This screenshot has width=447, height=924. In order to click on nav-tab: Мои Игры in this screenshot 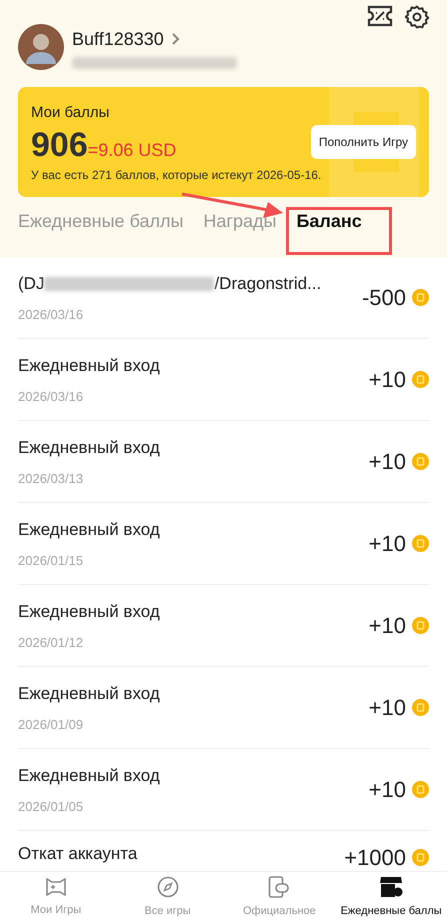, I will do `click(56, 898)`.